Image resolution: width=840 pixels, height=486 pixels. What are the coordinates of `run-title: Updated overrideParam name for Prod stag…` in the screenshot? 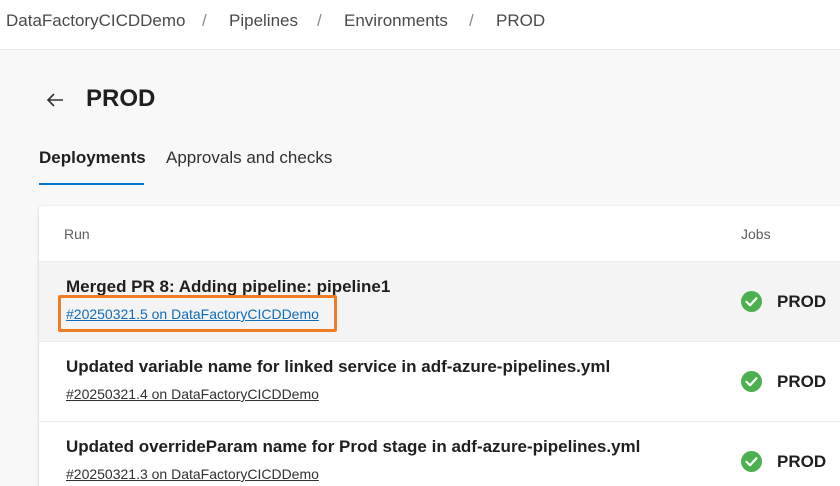 It's located at (353, 446).